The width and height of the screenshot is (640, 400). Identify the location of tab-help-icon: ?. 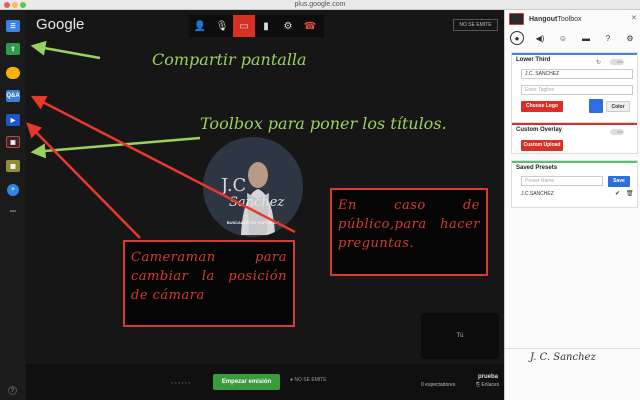
(608, 38).